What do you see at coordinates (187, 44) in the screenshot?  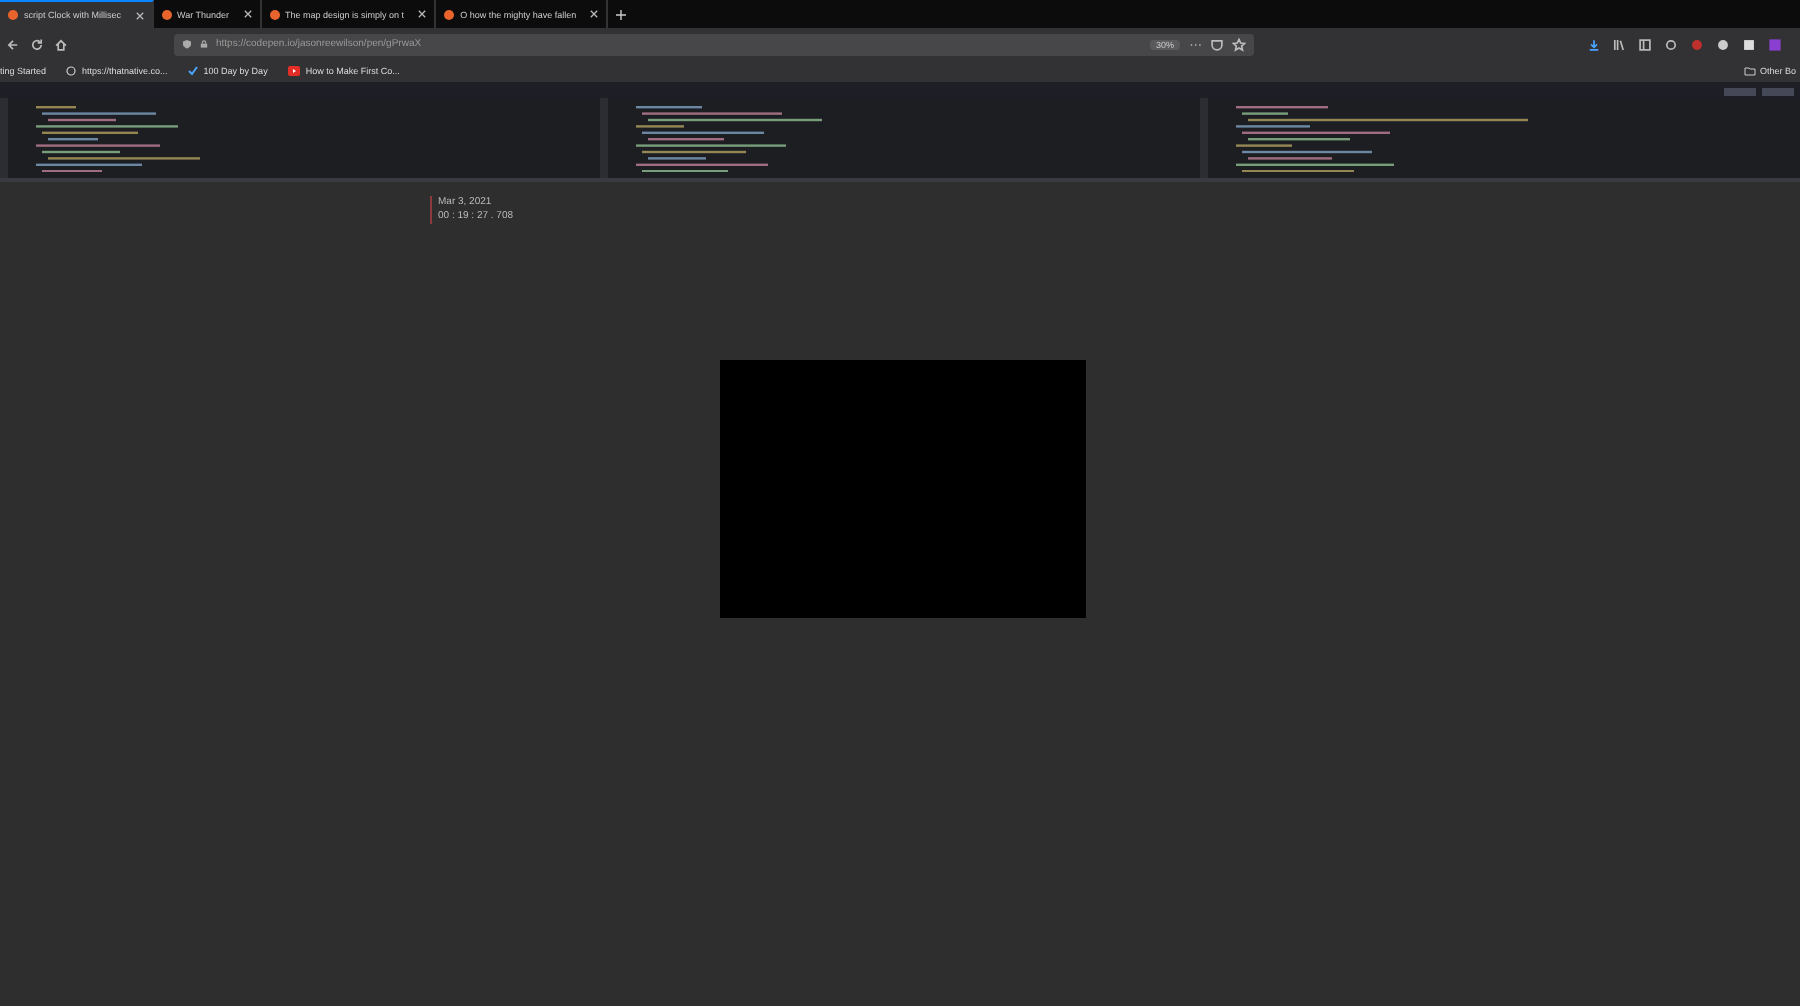 I see `shield-icon` at bounding box center [187, 44].